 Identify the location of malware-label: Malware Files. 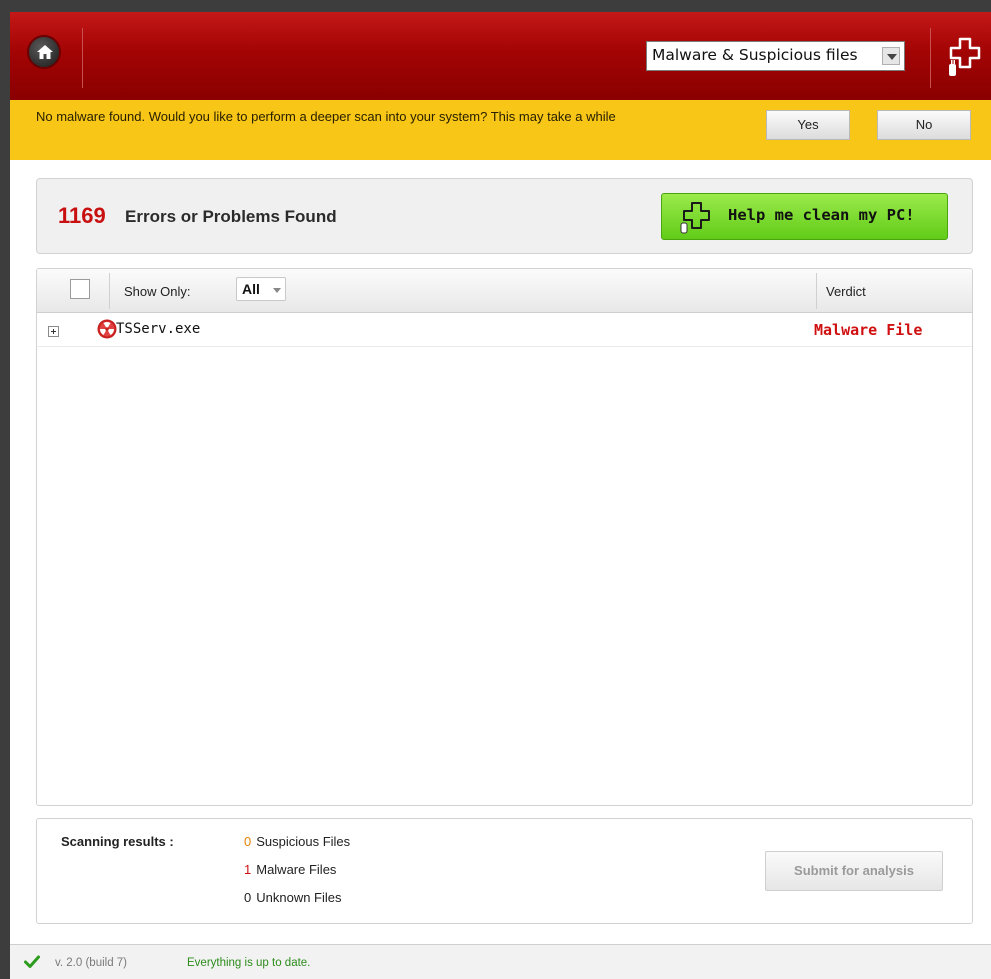
(296, 869).